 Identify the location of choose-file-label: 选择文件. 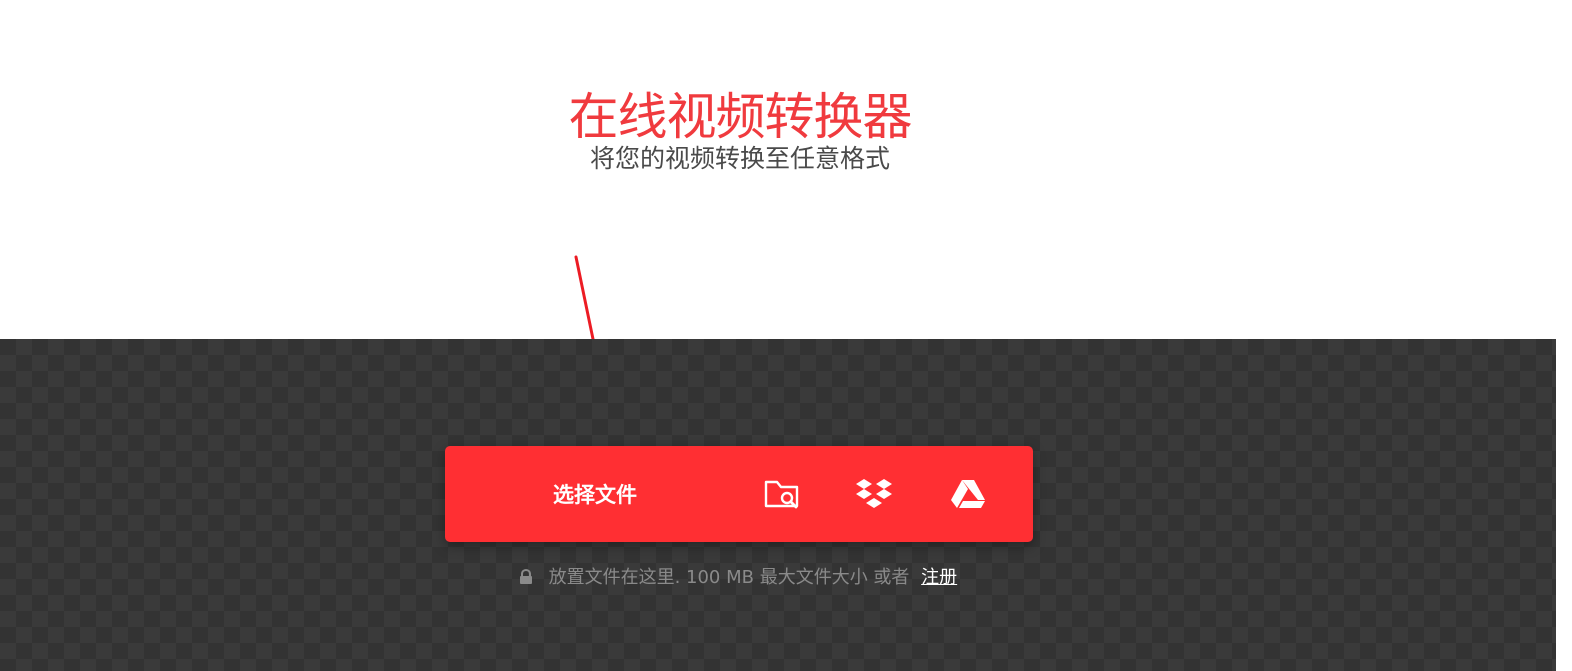
(595, 495).